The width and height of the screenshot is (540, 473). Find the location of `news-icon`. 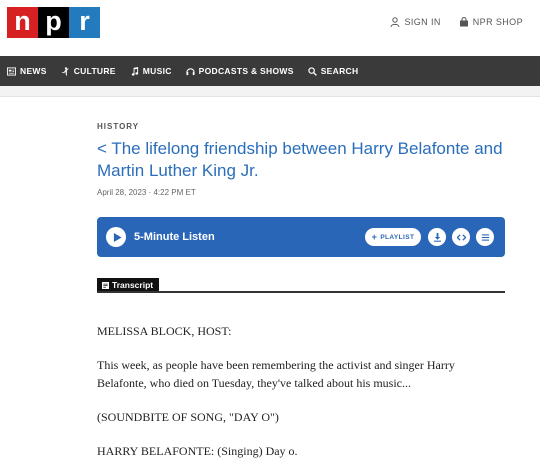

news-icon is located at coordinates (11, 71).